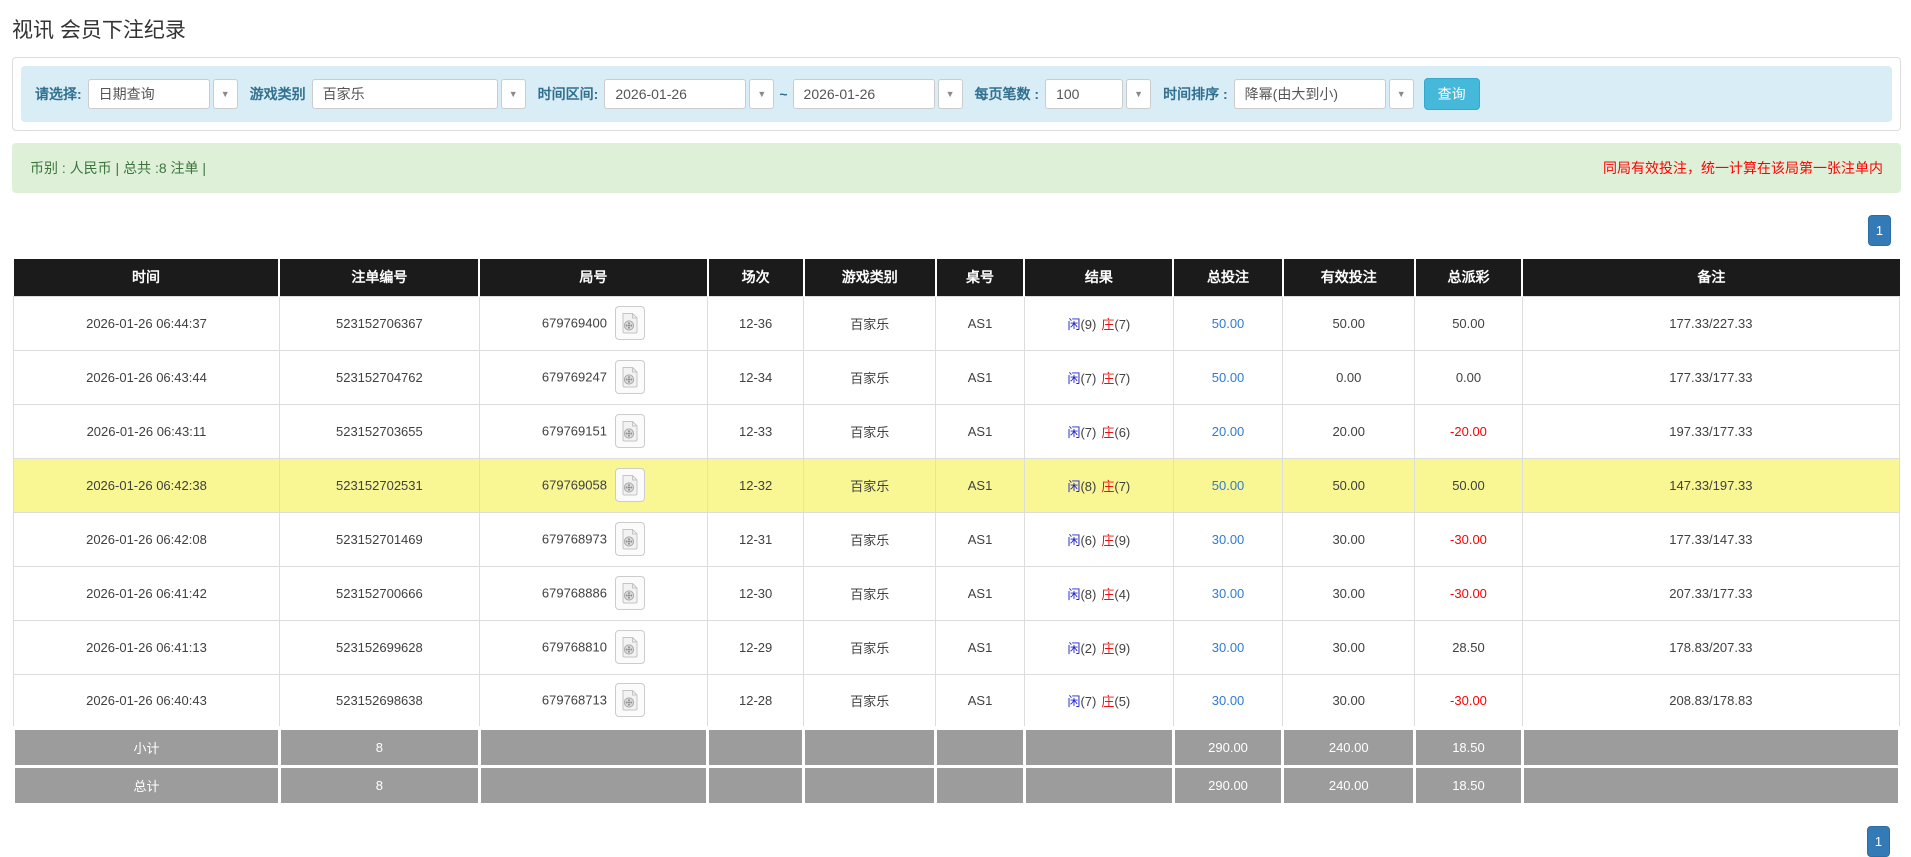  I want to click on result-player-score: (9), so click(1088, 324).